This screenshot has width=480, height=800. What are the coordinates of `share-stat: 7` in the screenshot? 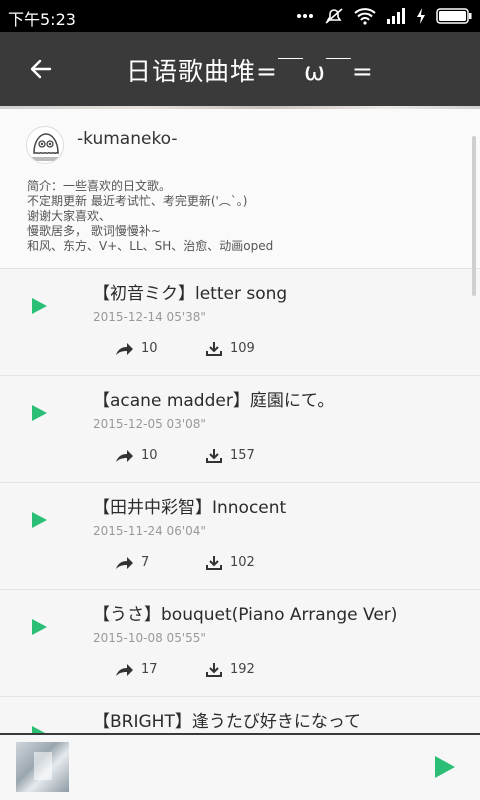 It's located at (132, 562).